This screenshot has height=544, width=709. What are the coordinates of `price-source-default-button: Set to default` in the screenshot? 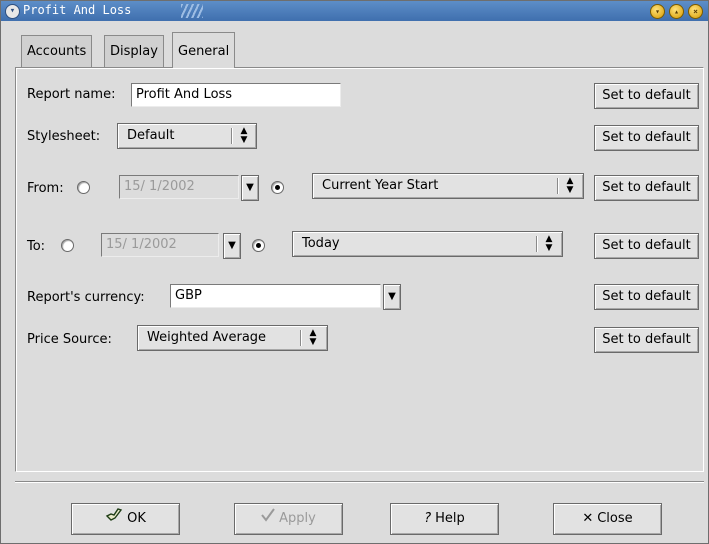 It's located at (646, 340).